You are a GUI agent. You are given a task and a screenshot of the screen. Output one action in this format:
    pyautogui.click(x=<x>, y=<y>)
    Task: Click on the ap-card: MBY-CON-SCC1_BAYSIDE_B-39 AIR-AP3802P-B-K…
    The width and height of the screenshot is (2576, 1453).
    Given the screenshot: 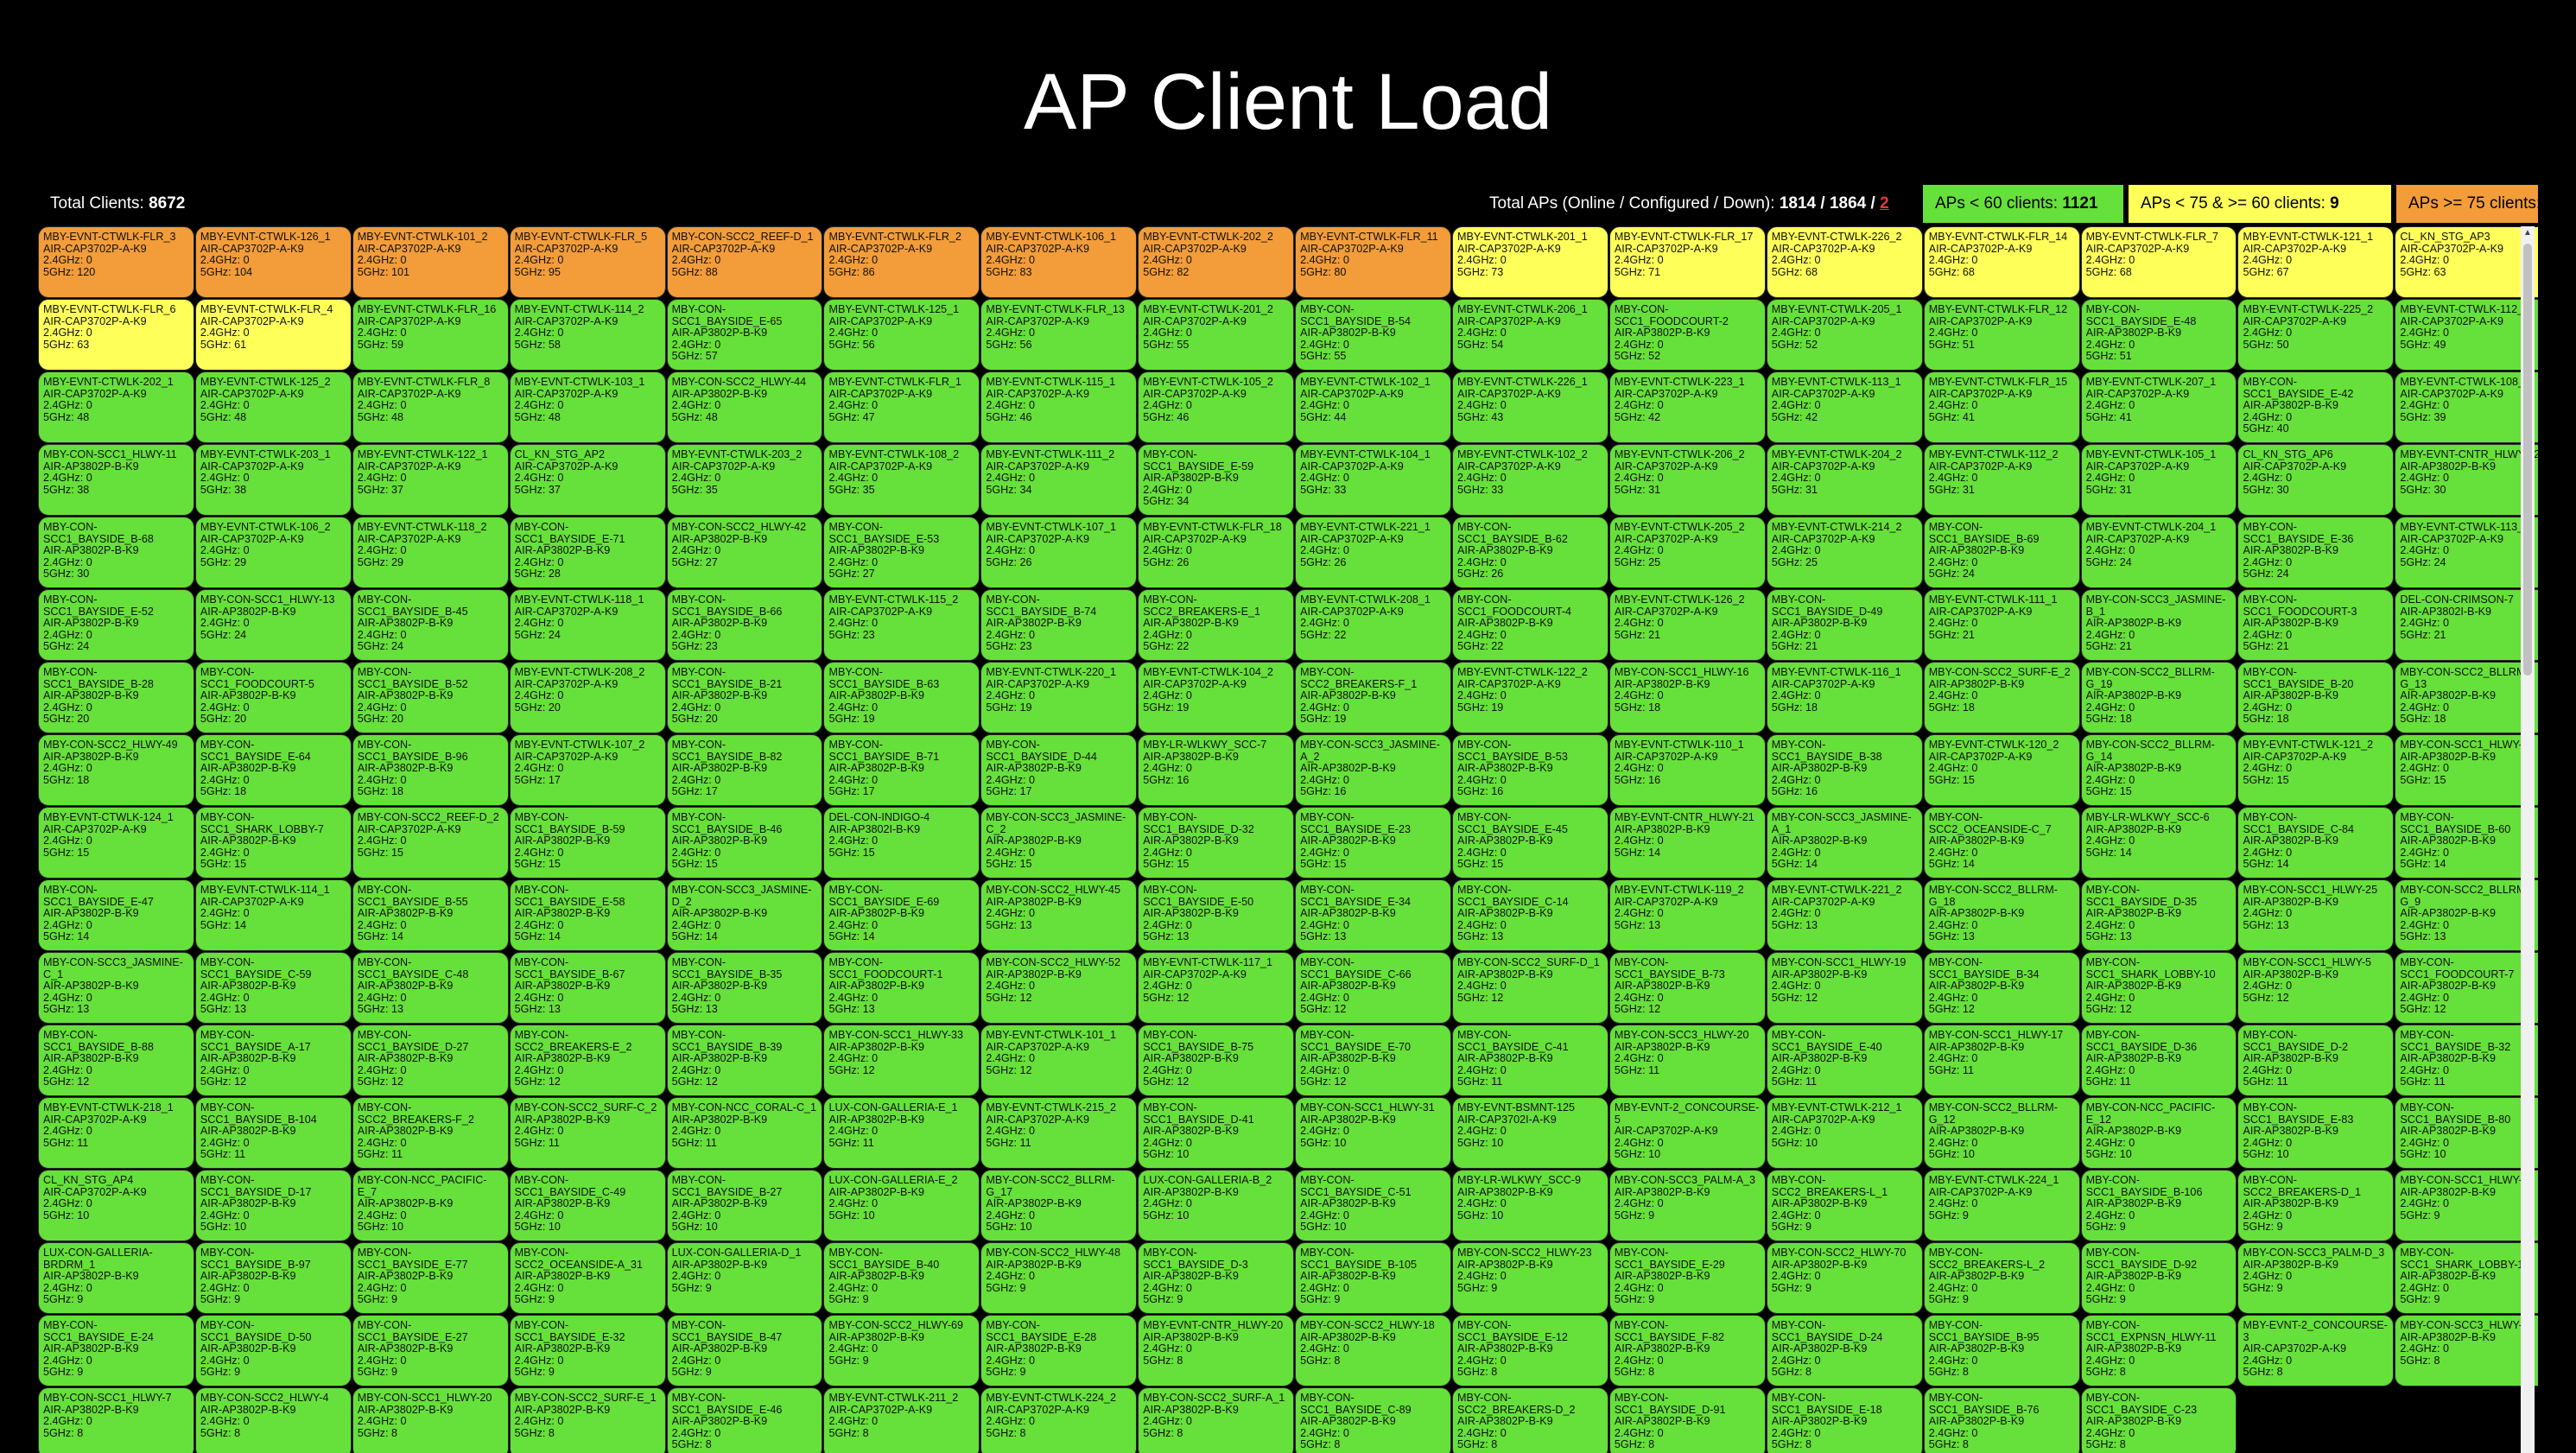 What is the action you would take?
    pyautogui.click(x=744, y=1060)
    